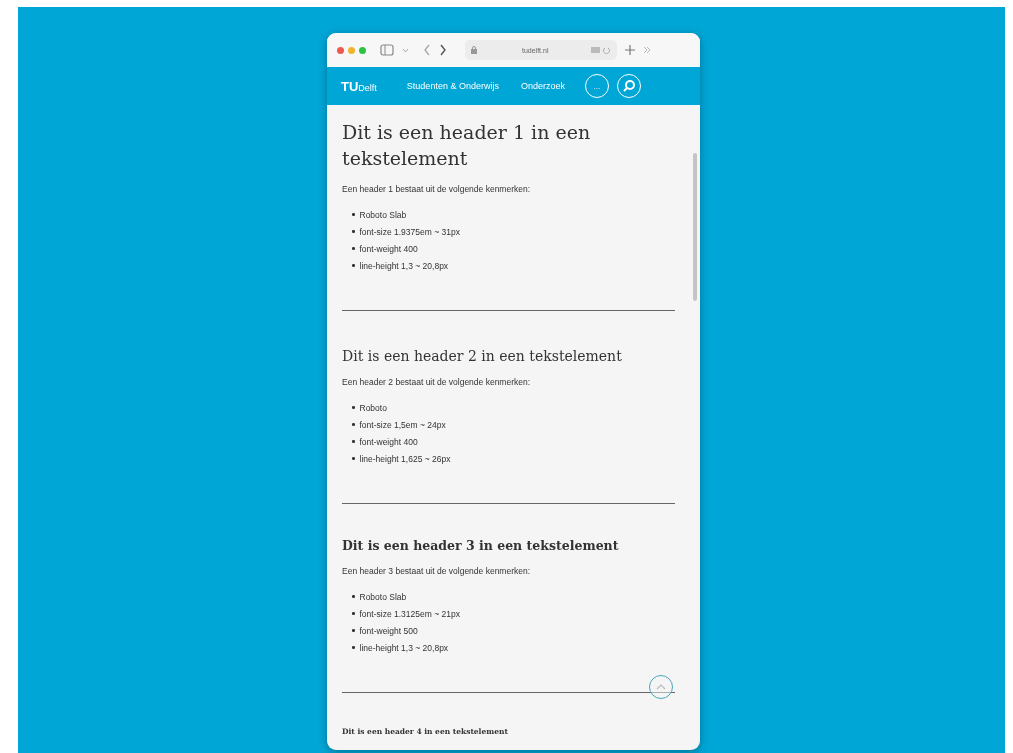 This screenshot has width=1013, height=753. I want to click on caret-up-icon, so click(661, 687).